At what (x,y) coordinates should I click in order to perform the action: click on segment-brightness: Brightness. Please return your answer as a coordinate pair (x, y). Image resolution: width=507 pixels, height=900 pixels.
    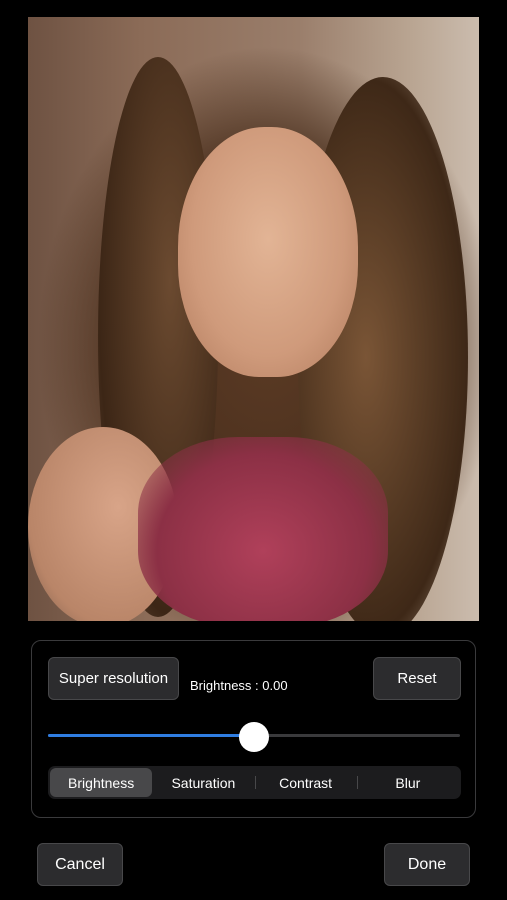
    Looking at the image, I should click on (101, 782).